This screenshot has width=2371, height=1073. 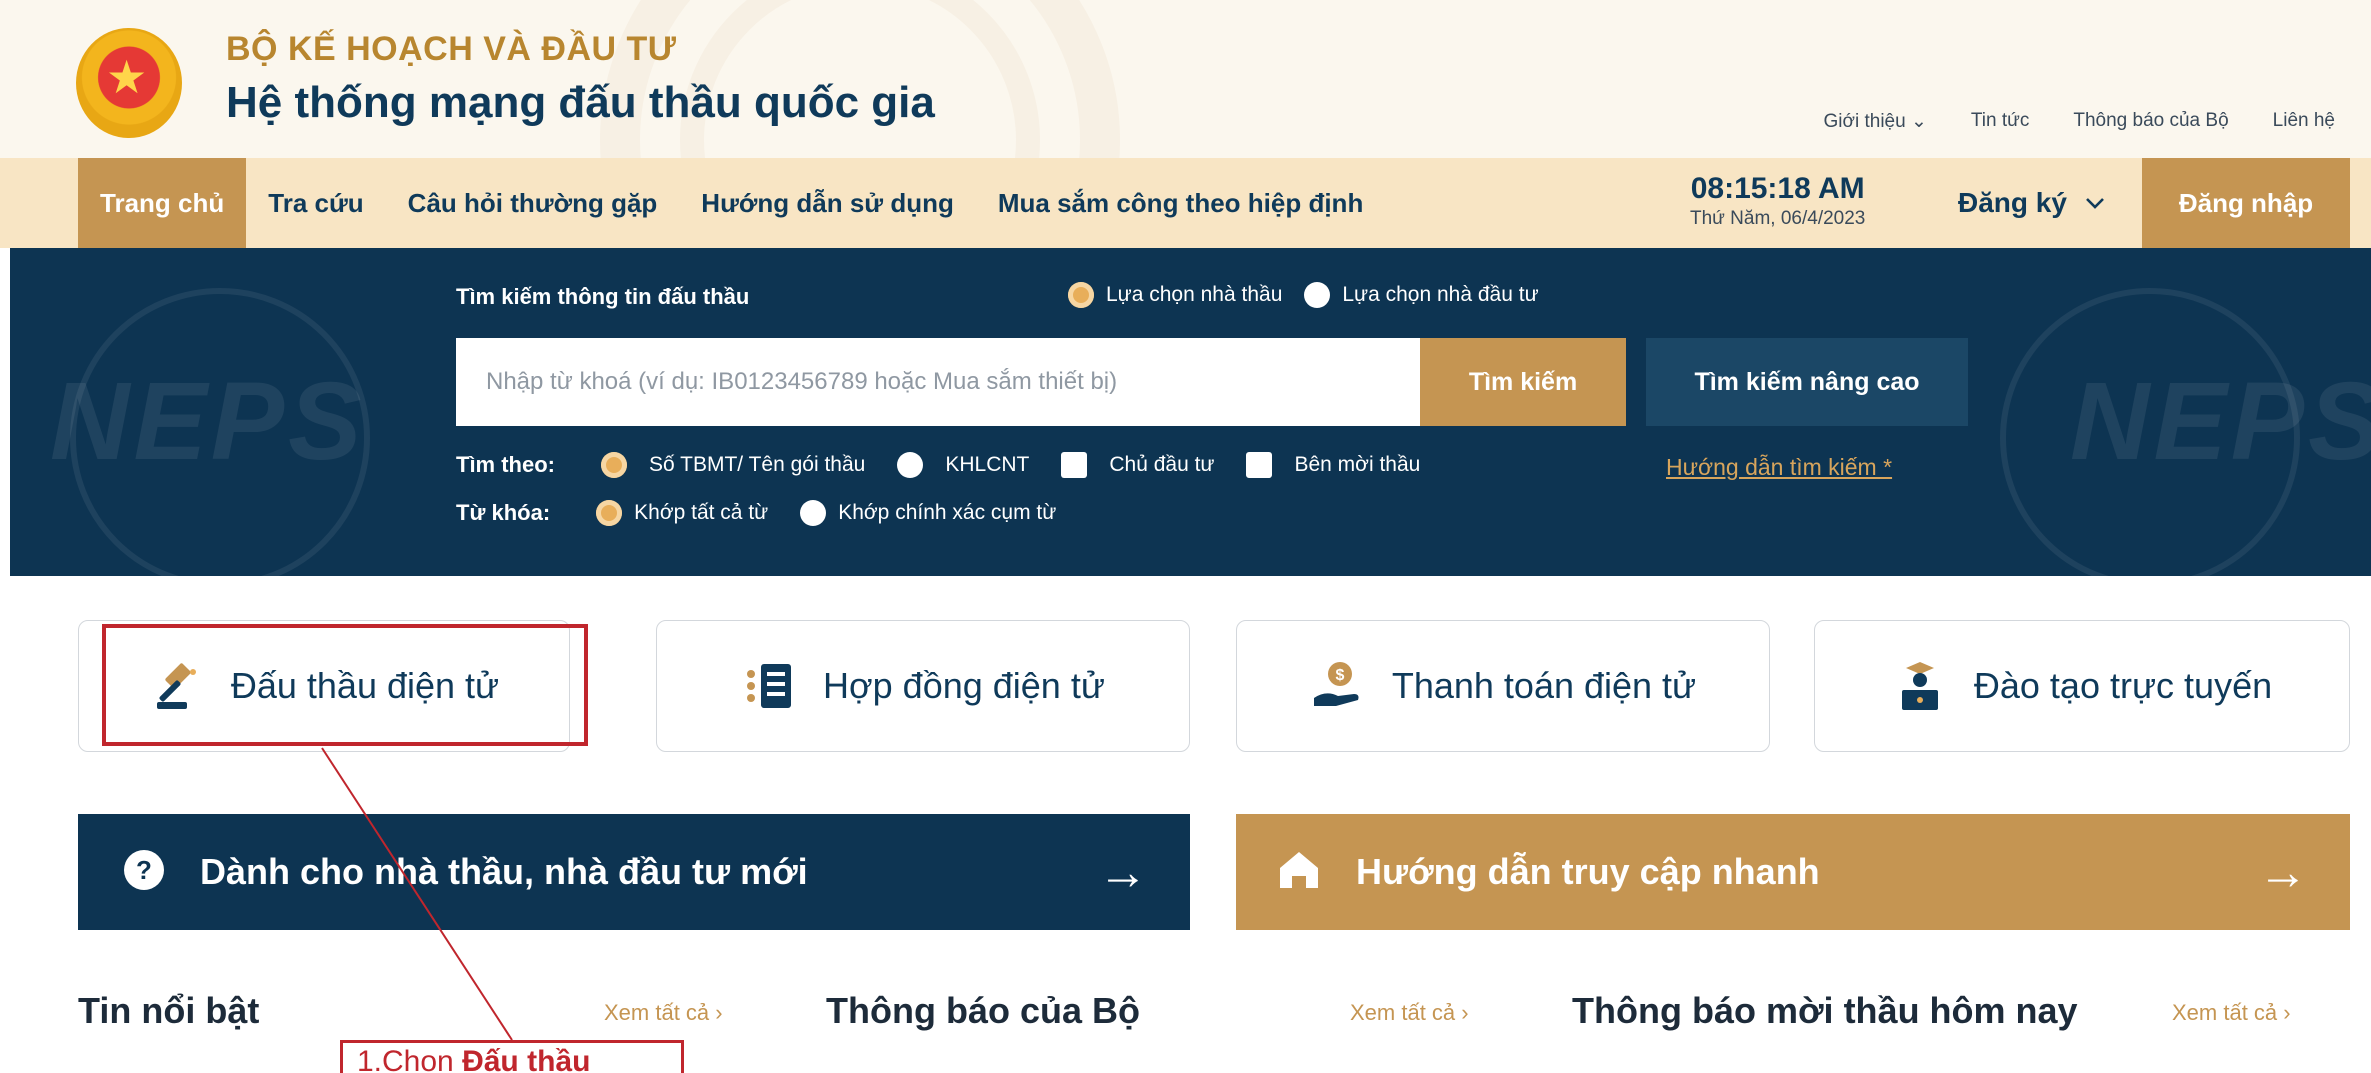 I want to click on radio-investor-selection, so click(x=1317, y=295).